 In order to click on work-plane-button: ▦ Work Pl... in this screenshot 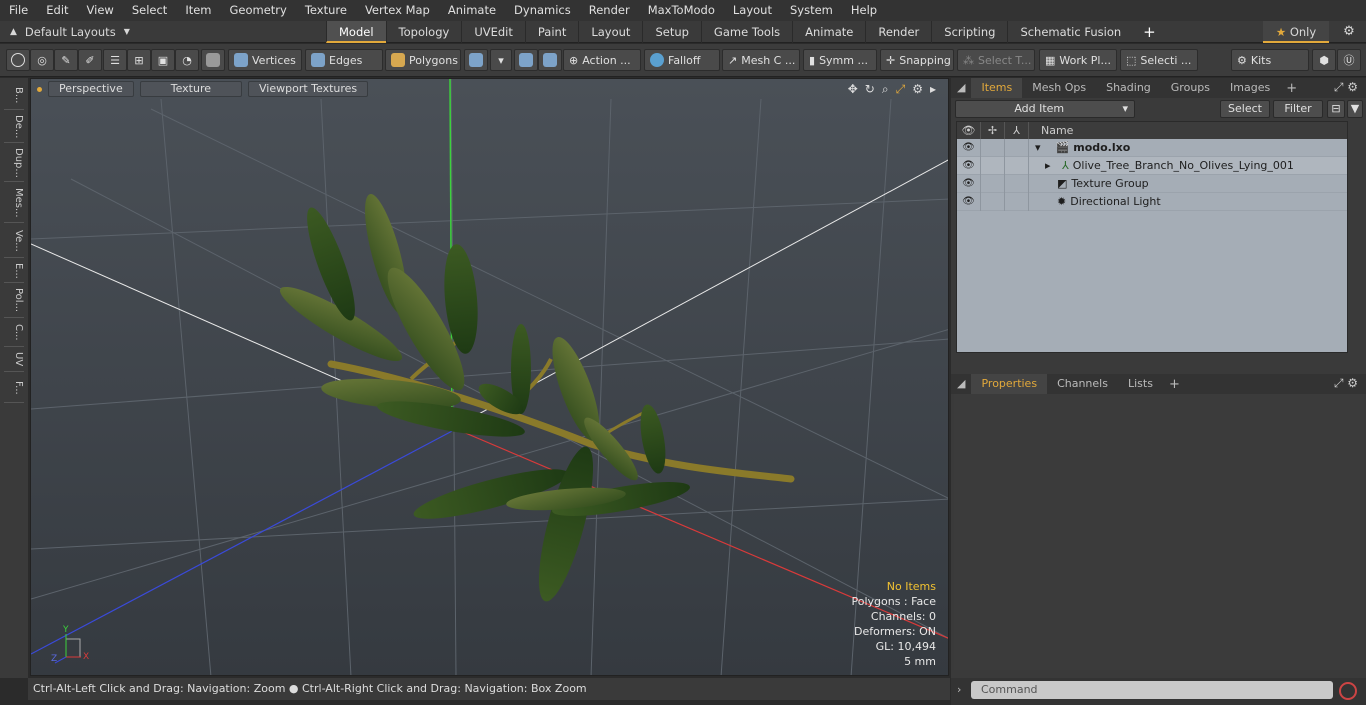, I will do `click(1078, 60)`.